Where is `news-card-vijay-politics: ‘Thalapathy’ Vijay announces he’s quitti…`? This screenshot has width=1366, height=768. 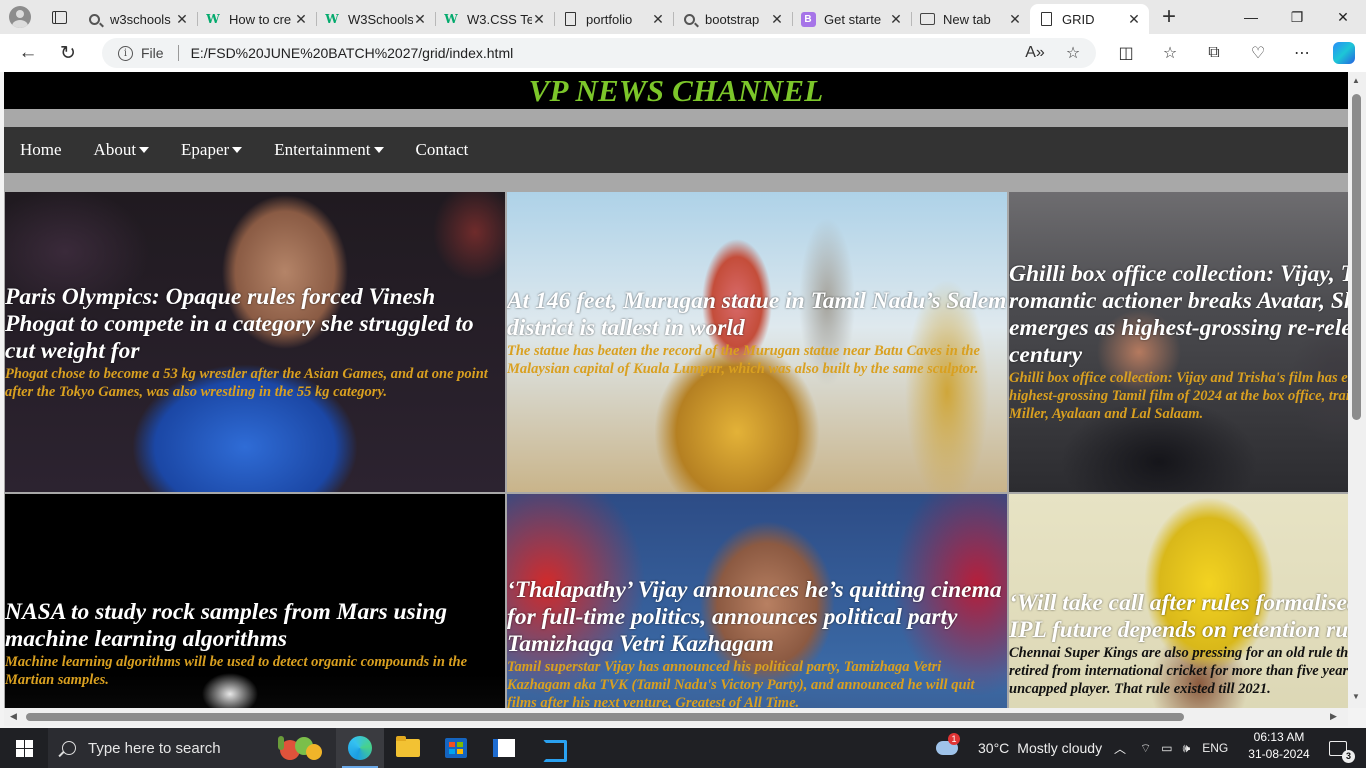 news-card-vijay-politics: ‘Thalapathy’ Vijay announces he’s quitti… is located at coordinates (757, 601).